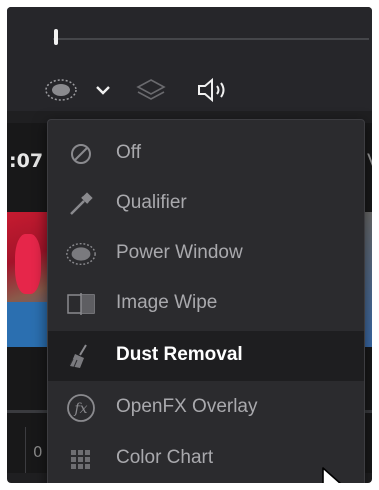 The width and height of the screenshot is (379, 490). Describe the element at coordinates (179, 252) in the screenshot. I see `menu-item-label: Power Window` at that location.